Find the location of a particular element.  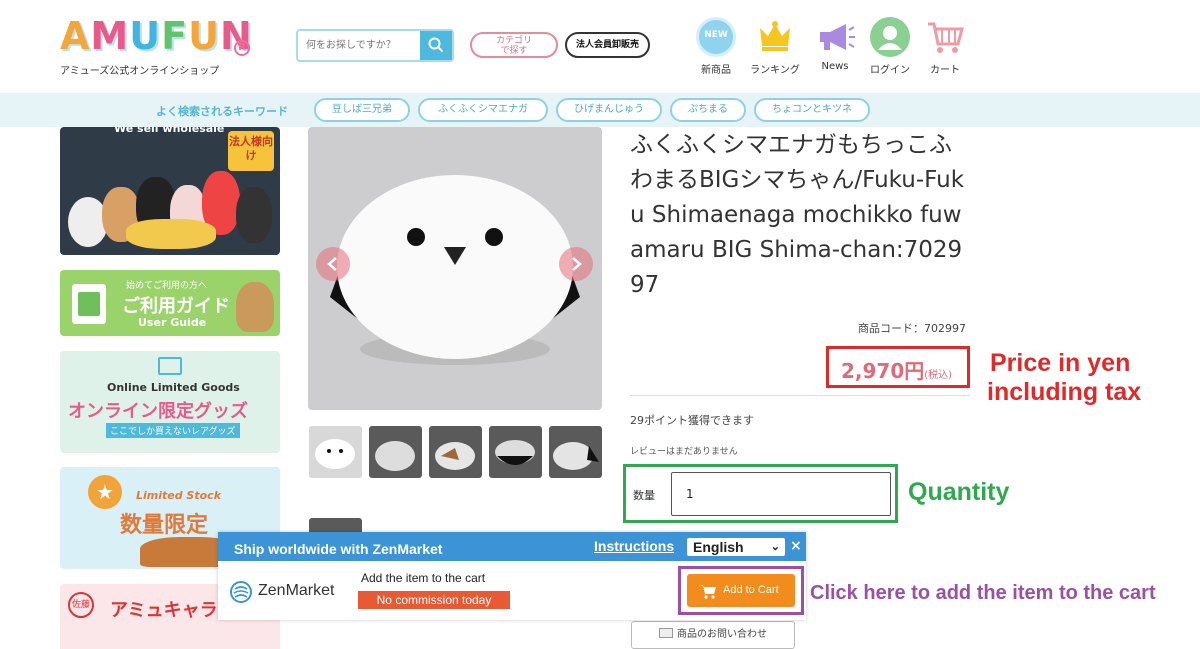

user-guide-title: ご利用ガイド is located at coordinates (176, 306).